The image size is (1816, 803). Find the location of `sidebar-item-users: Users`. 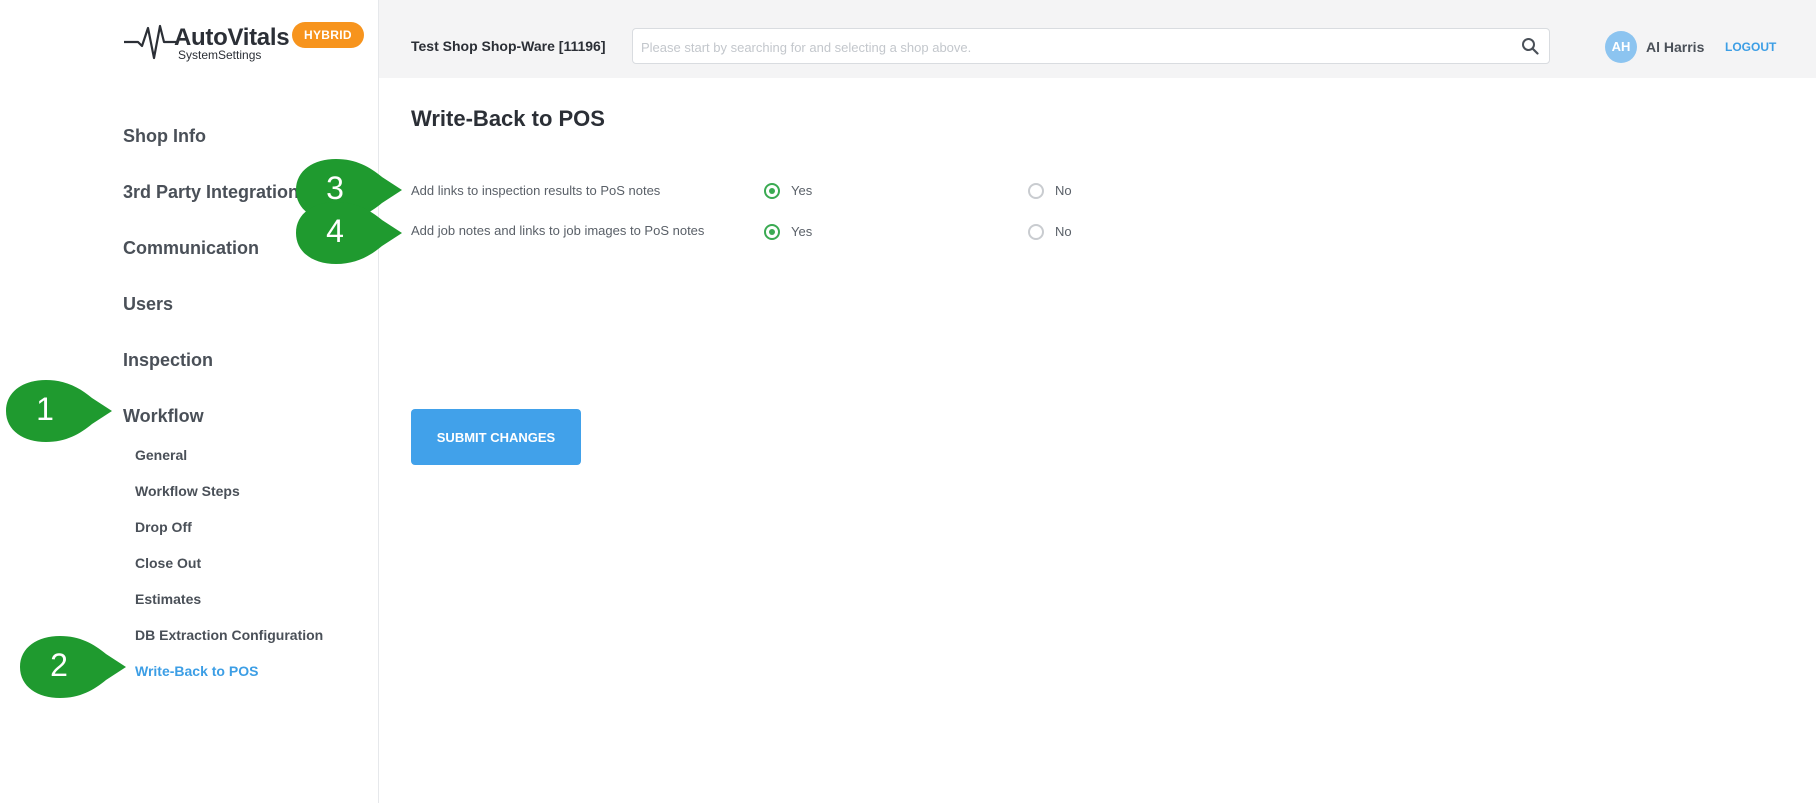

sidebar-item-users: Users is located at coordinates (148, 304).